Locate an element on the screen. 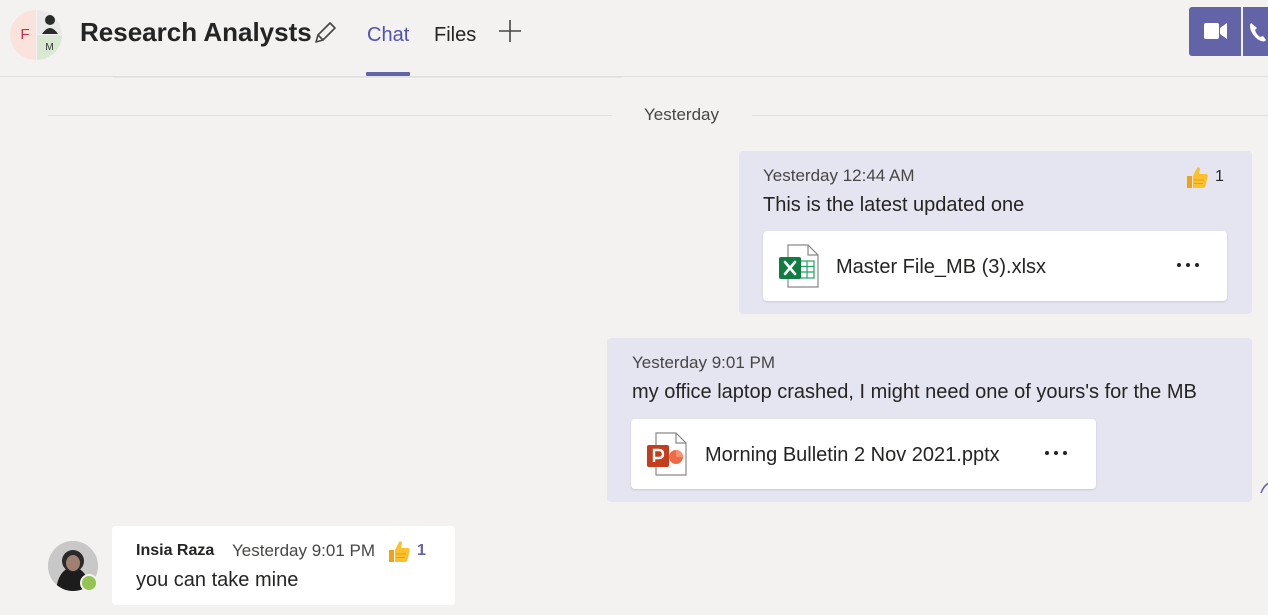  edit-pencil-icon is located at coordinates (325, 33).